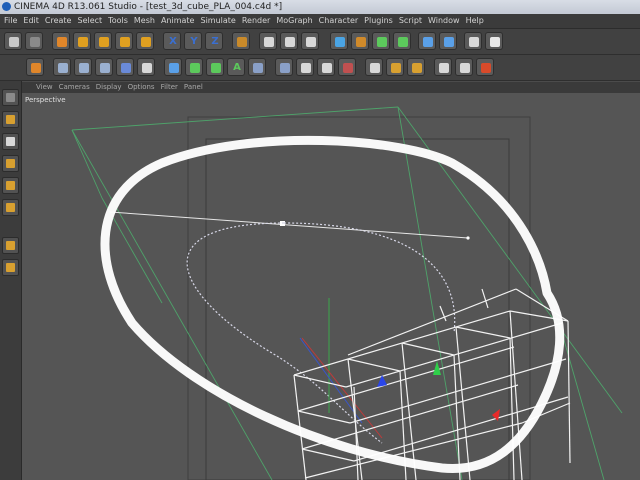 The image size is (640, 480). I want to click on scale-button, so click(103, 41).